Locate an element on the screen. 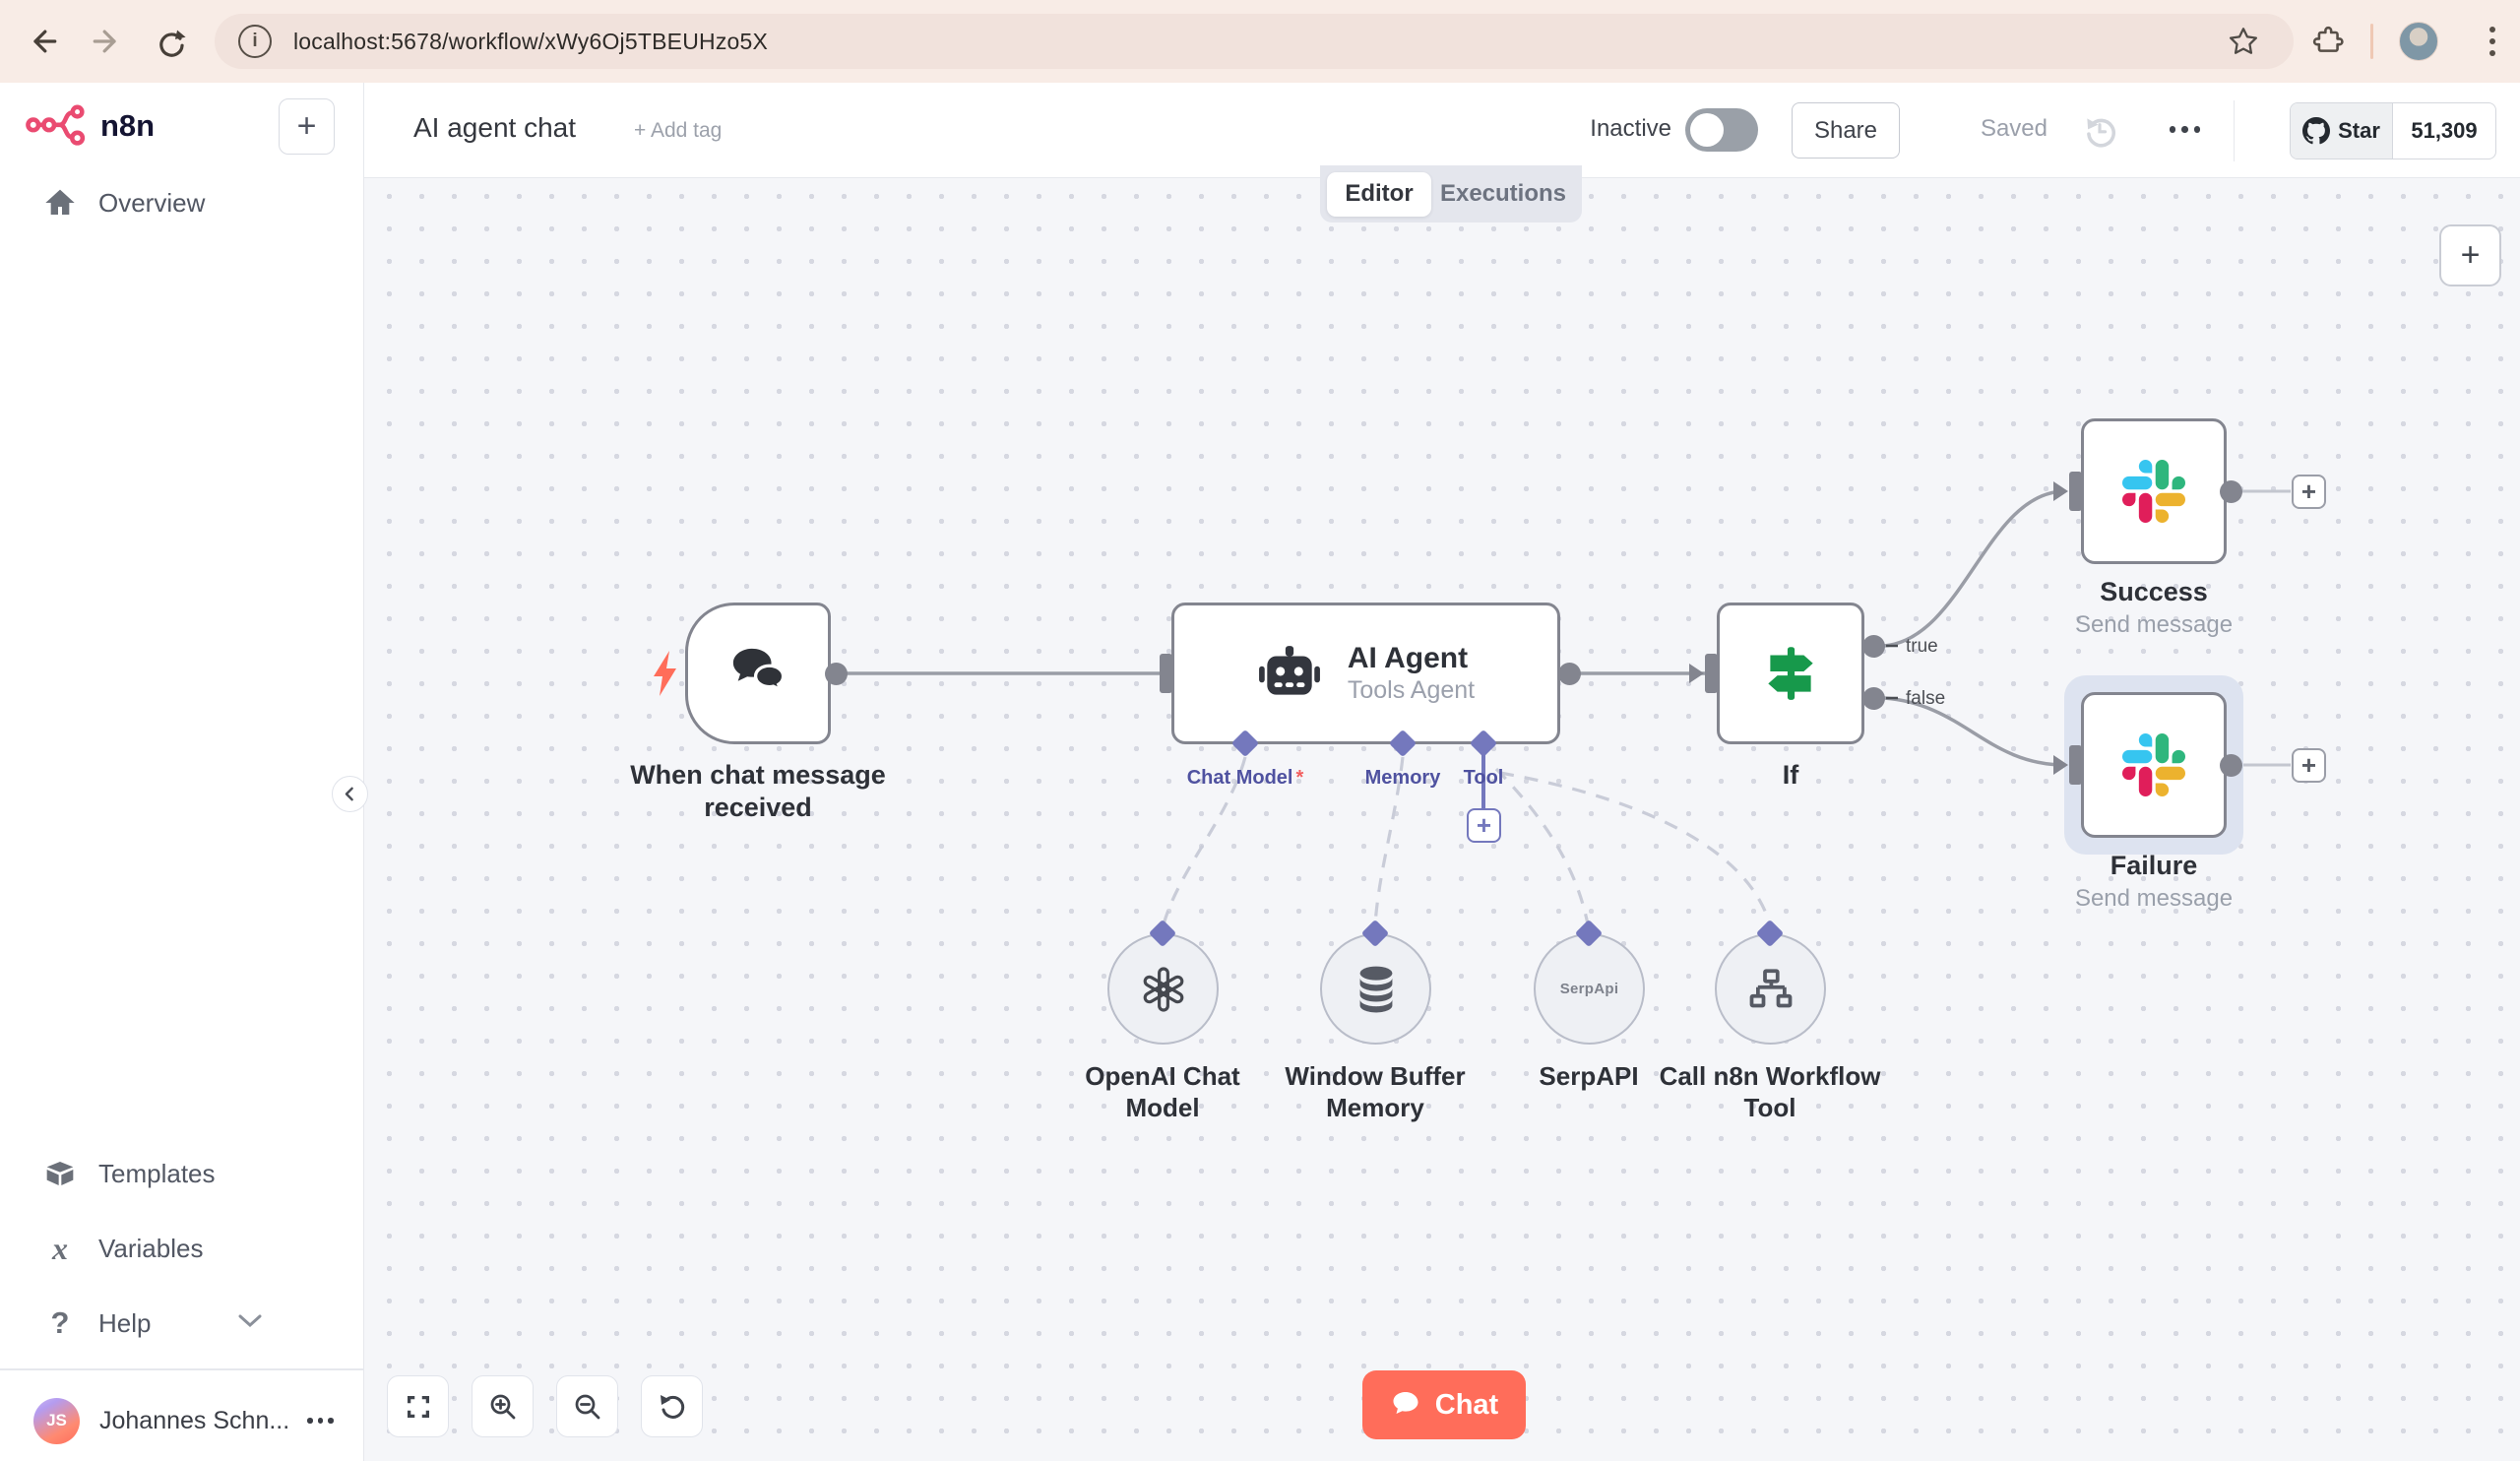  sidebar-item-variables: x Variables is located at coordinates (182, 1248).